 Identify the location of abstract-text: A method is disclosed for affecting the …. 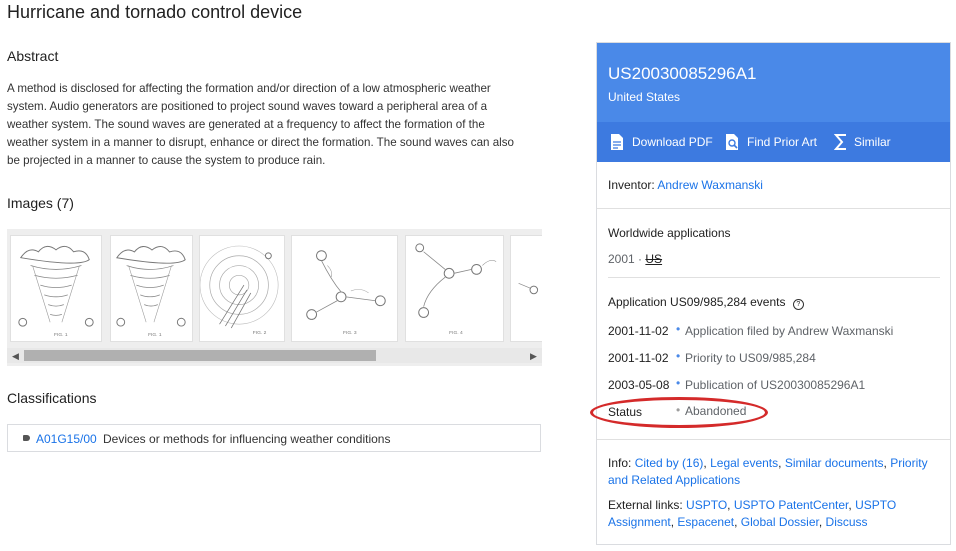
(266, 125).